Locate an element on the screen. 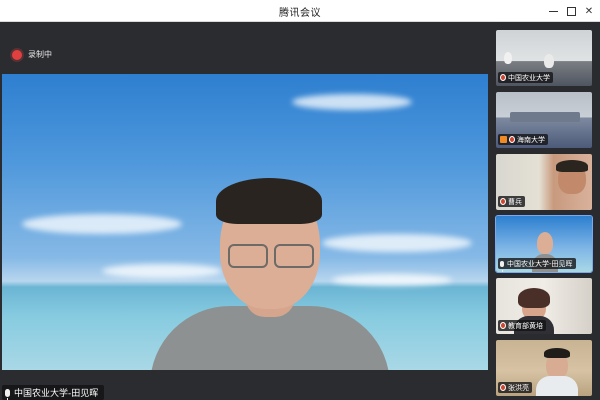 The image size is (600, 400). participant-label: 中国农业大学-田见晖 is located at coordinates (537, 265).